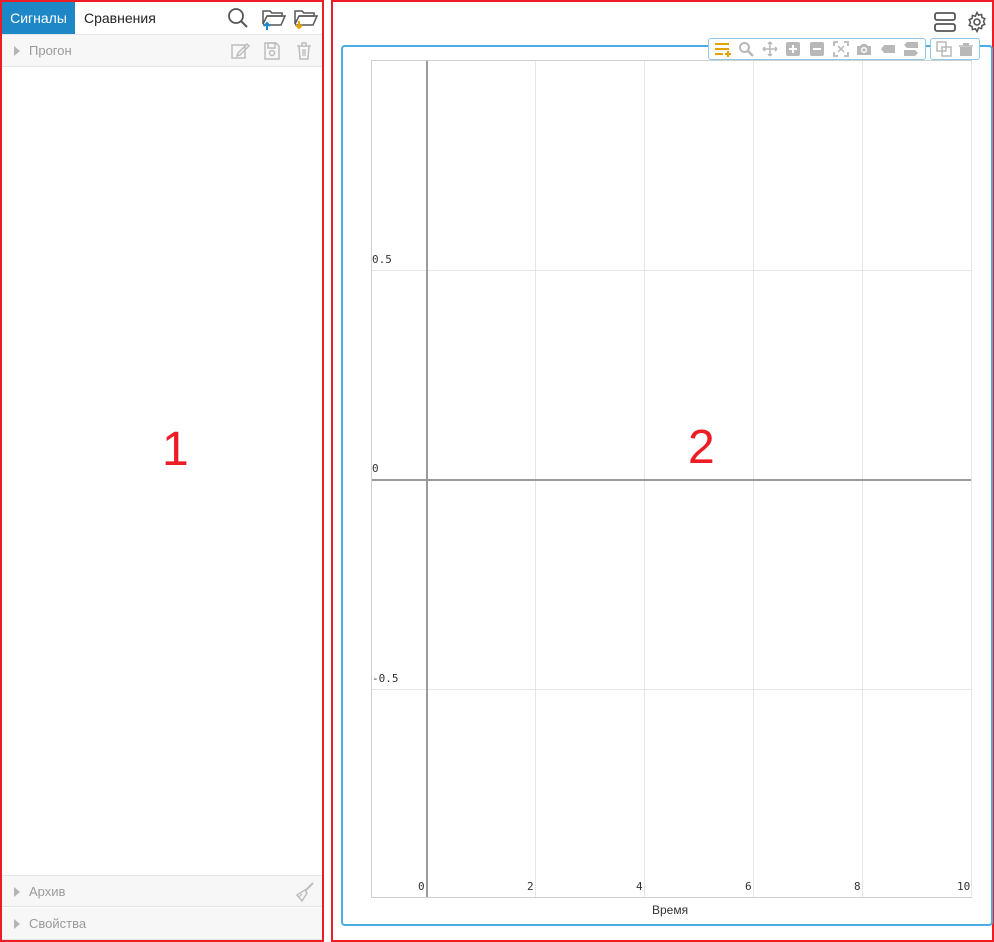 The width and height of the screenshot is (994, 942). Describe the element at coordinates (864, 49) in the screenshot. I see `camera-icon` at that location.